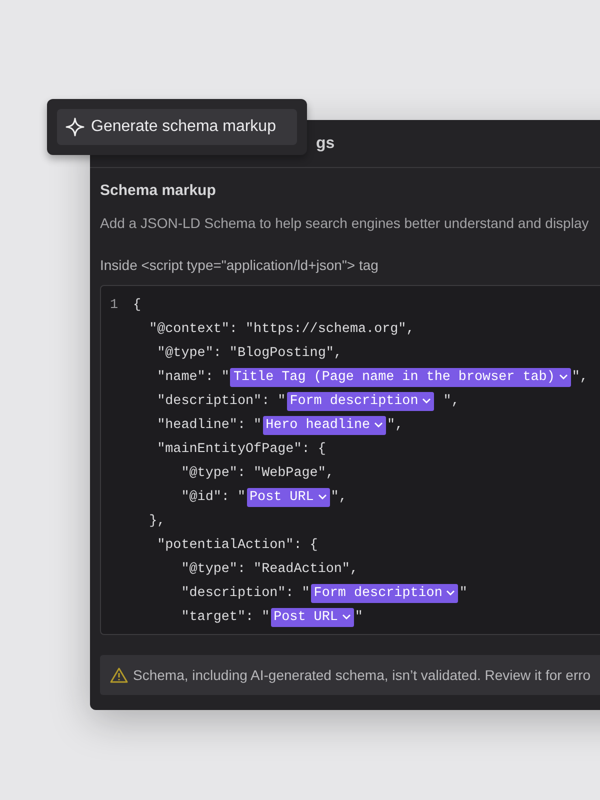 The height and width of the screenshot is (800, 600). I want to click on code-text: "name": ", so click(193, 377).